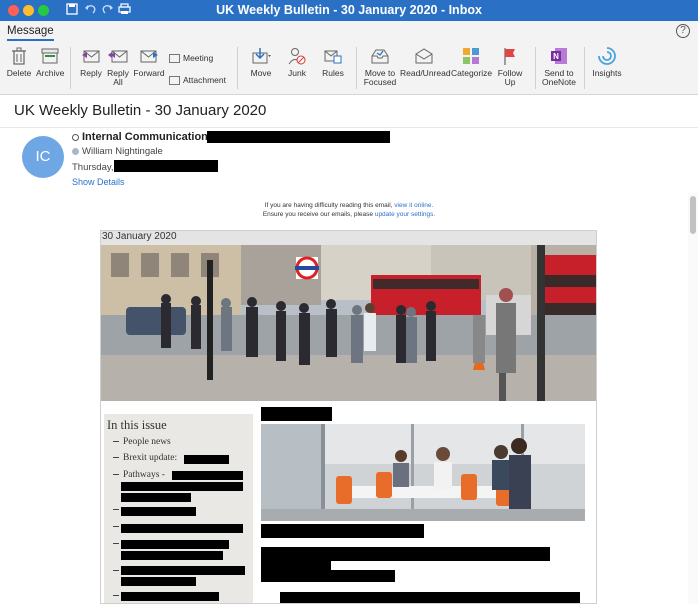 This screenshot has width=698, height=604. I want to click on insights-button: Insights, so click(607, 62).